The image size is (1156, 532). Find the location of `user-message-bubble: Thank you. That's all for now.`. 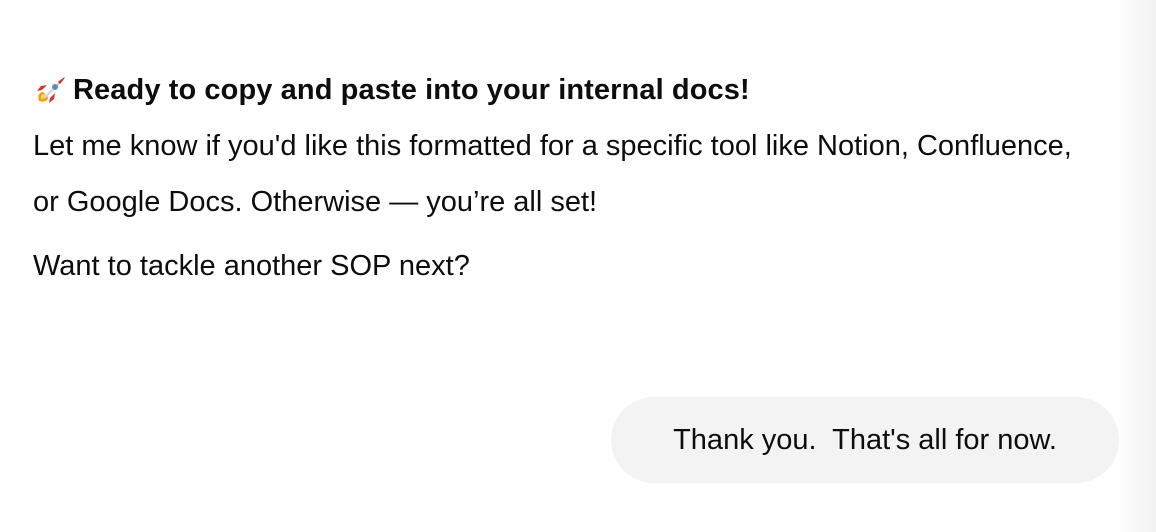

user-message-bubble: Thank you. That's all for now. is located at coordinates (865, 440).